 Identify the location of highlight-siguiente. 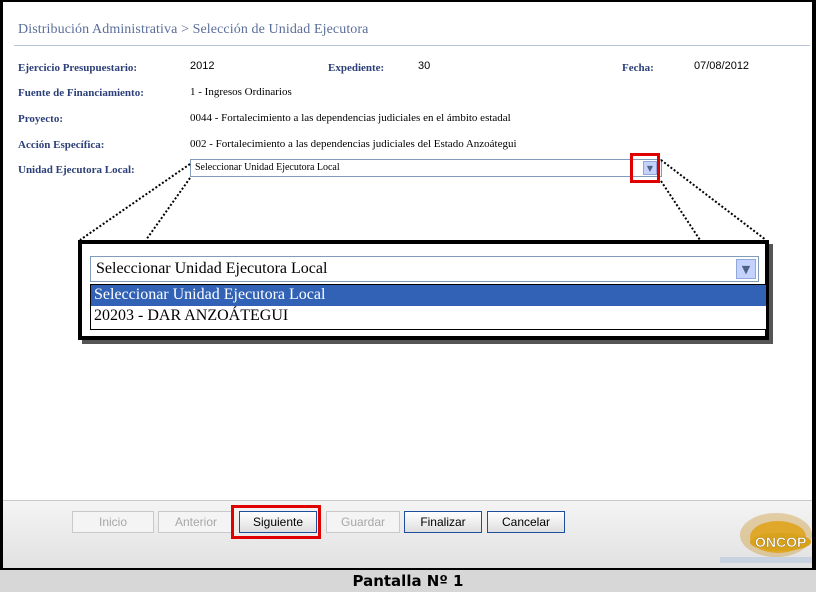
(276, 522).